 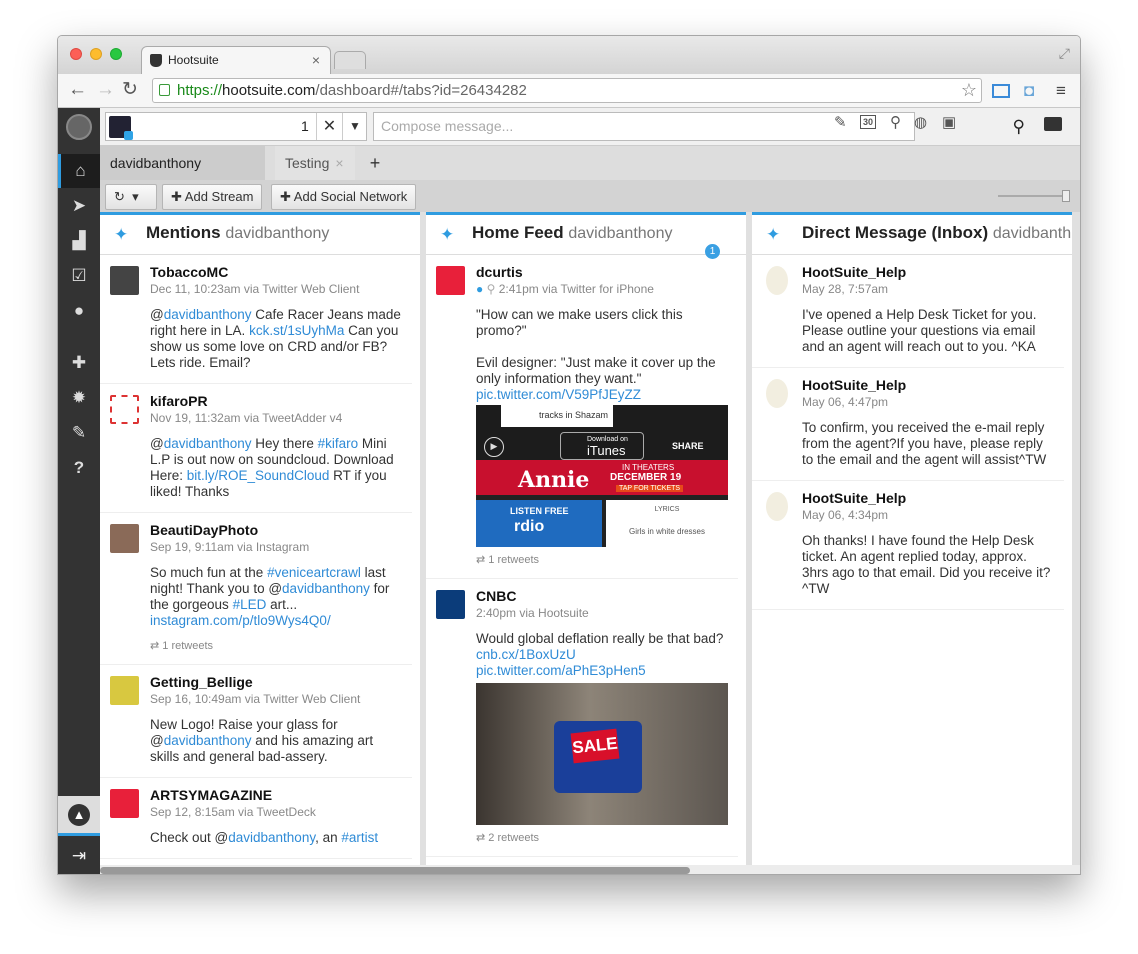 What do you see at coordinates (240, 620) in the screenshot?
I see `url-link: instagram.com/p/tlo9Wys4Q0/` at bounding box center [240, 620].